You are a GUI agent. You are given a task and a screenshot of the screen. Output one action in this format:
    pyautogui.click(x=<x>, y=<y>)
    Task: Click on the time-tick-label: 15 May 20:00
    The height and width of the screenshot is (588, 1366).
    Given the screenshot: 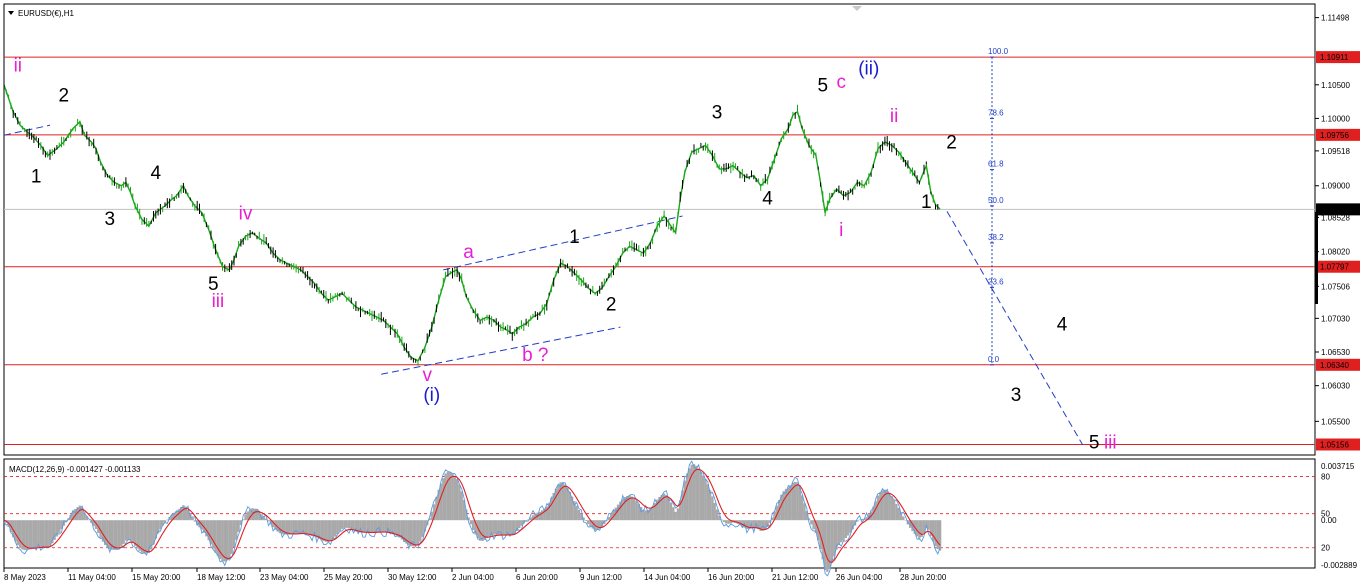 What is the action you would take?
    pyautogui.click(x=156, y=577)
    